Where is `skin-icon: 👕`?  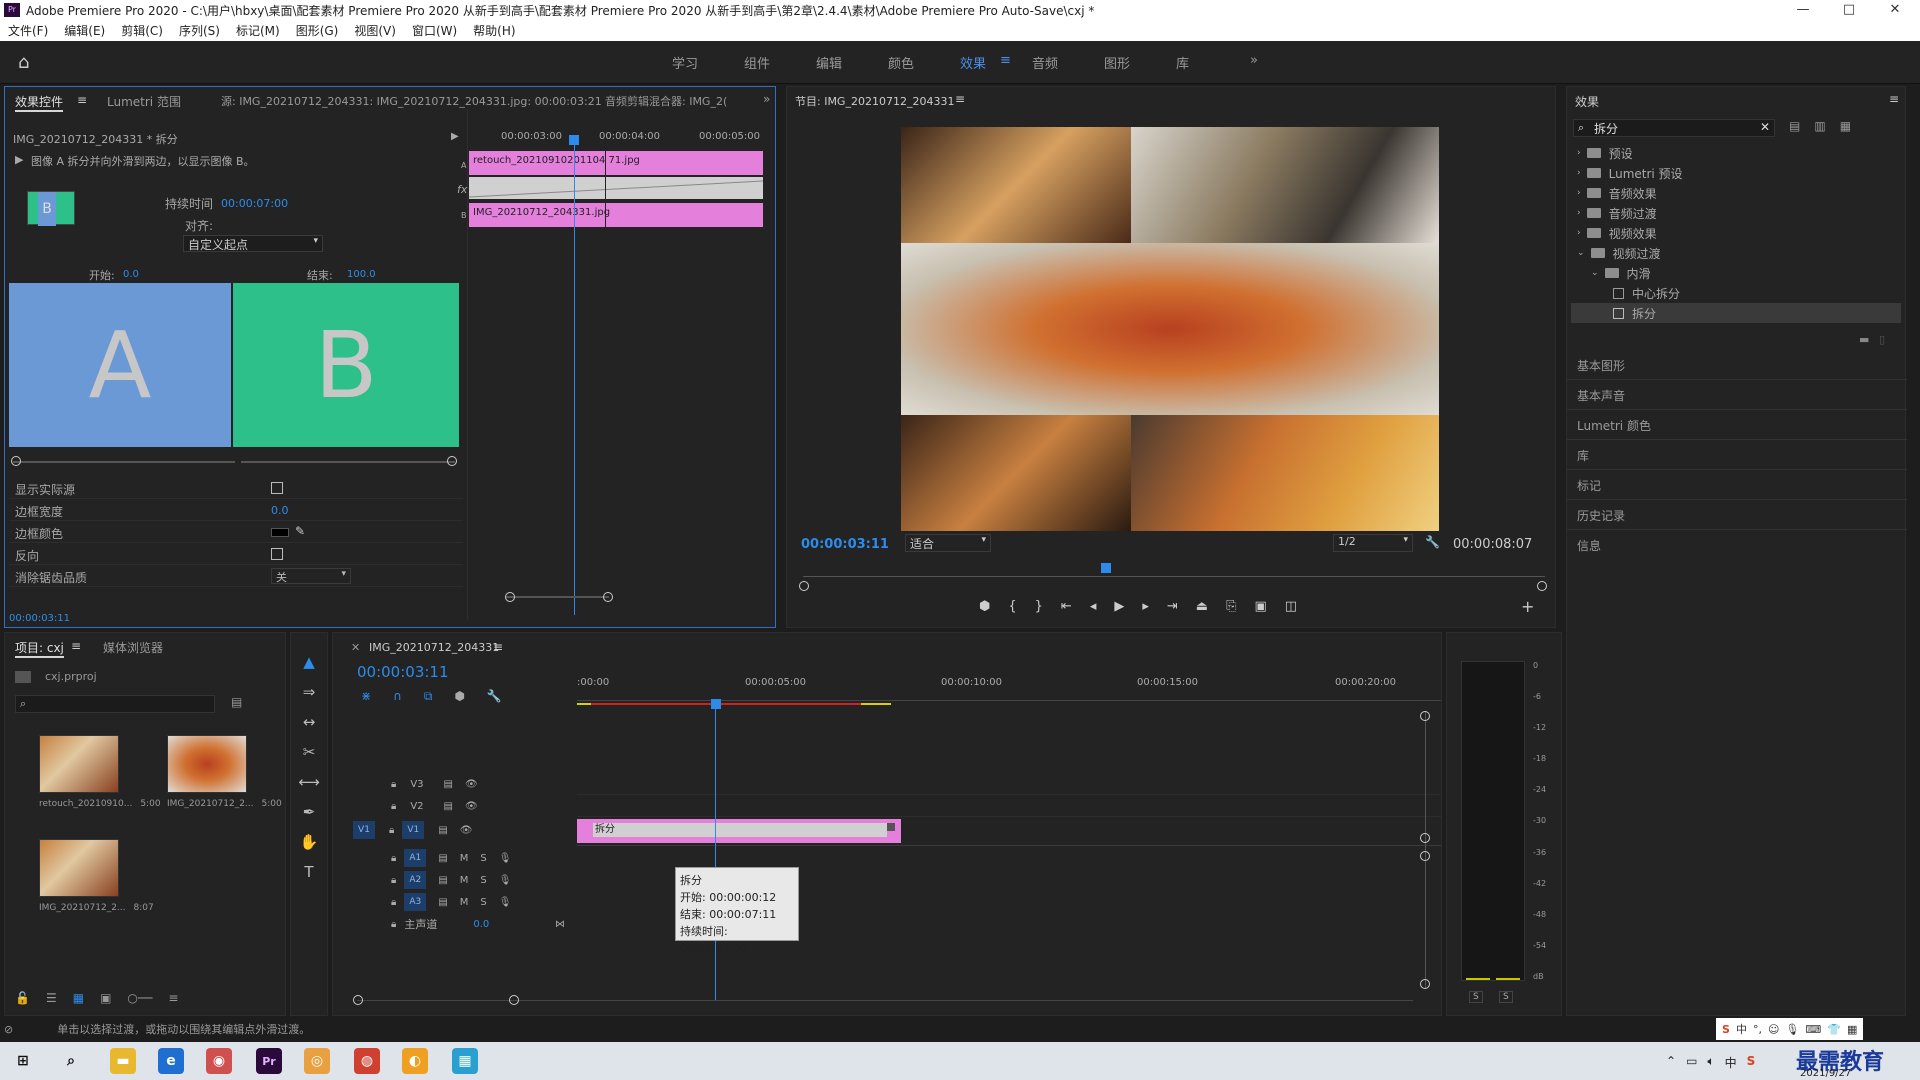
skin-icon: 👕 is located at coordinates (1834, 1029).